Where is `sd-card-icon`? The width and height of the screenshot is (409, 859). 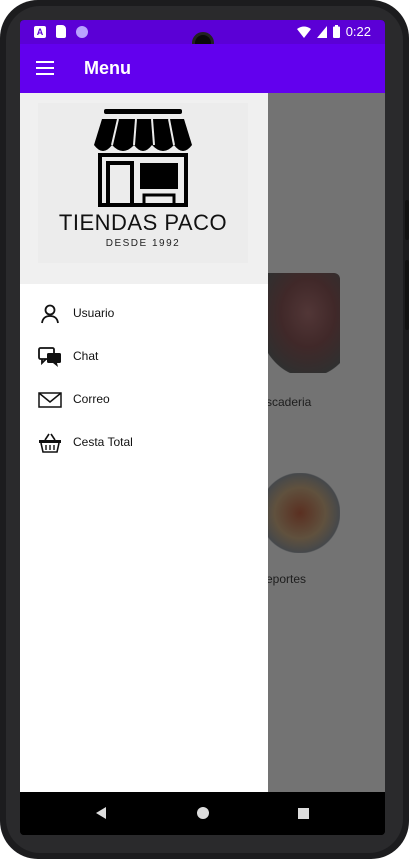
sd-card-icon is located at coordinates (61, 31).